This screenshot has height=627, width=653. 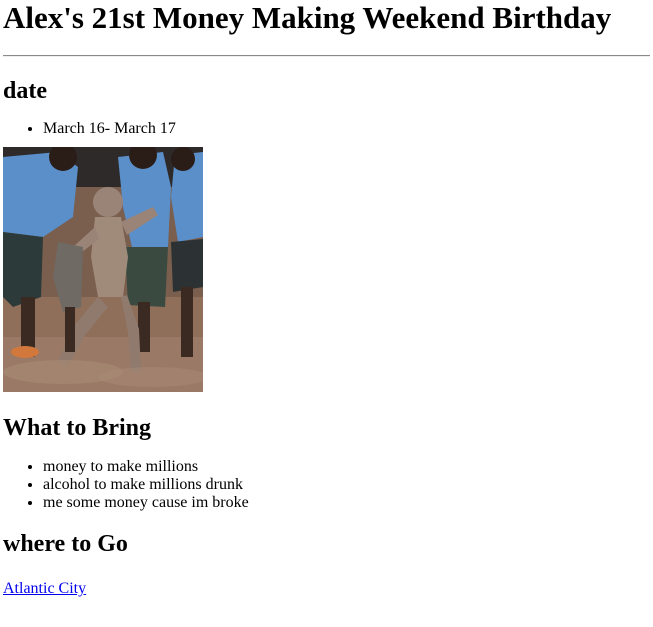 I want to click on list-item: me some money cause im broke, so click(x=346, y=503).